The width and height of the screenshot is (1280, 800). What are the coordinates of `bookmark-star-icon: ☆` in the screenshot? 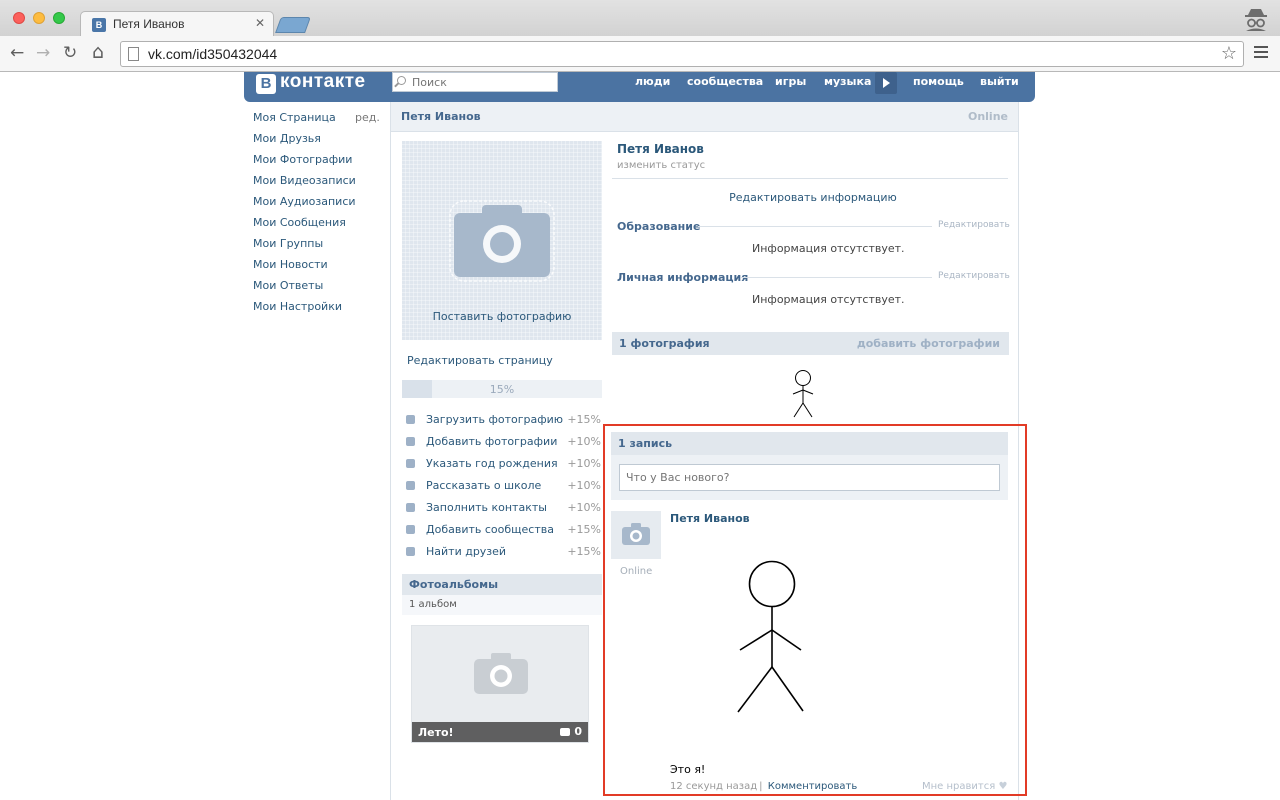 It's located at (1229, 53).